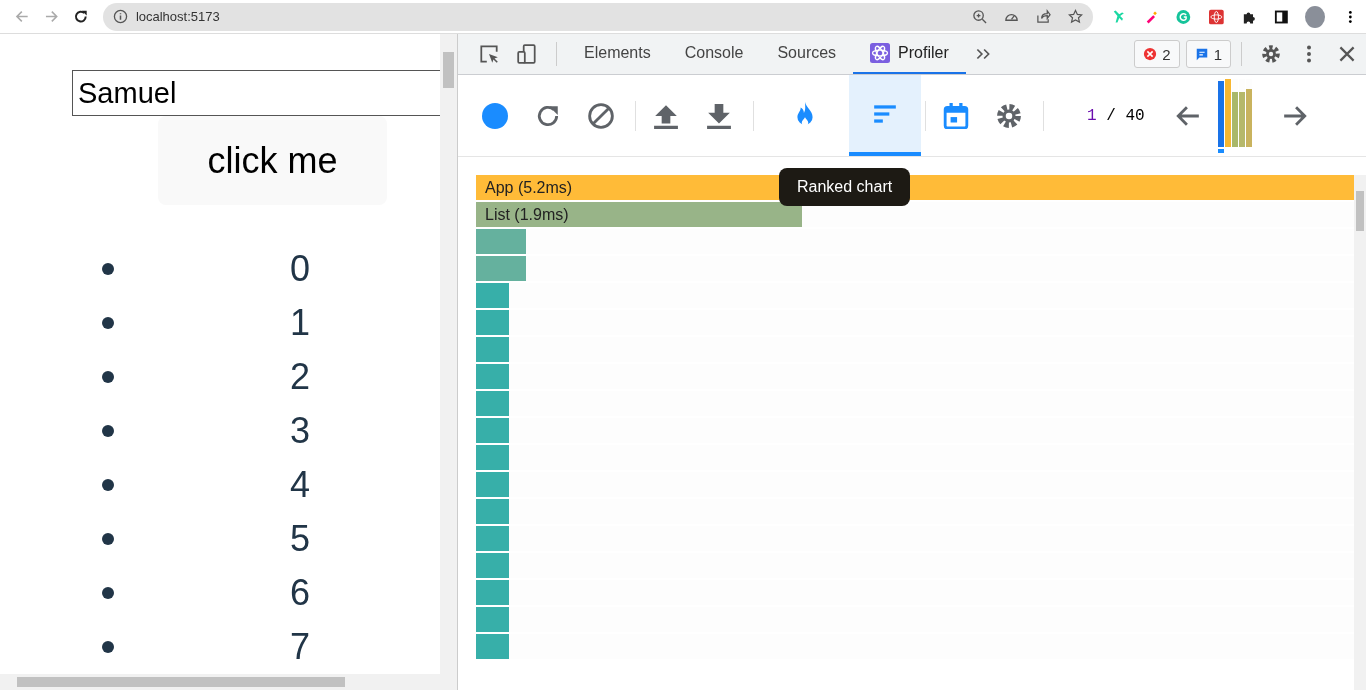 The width and height of the screenshot is (1366, 690). What do you see at coordinates (880, 53) in the screenshot?
I see `react-icon` at bounding box center [880, 53].